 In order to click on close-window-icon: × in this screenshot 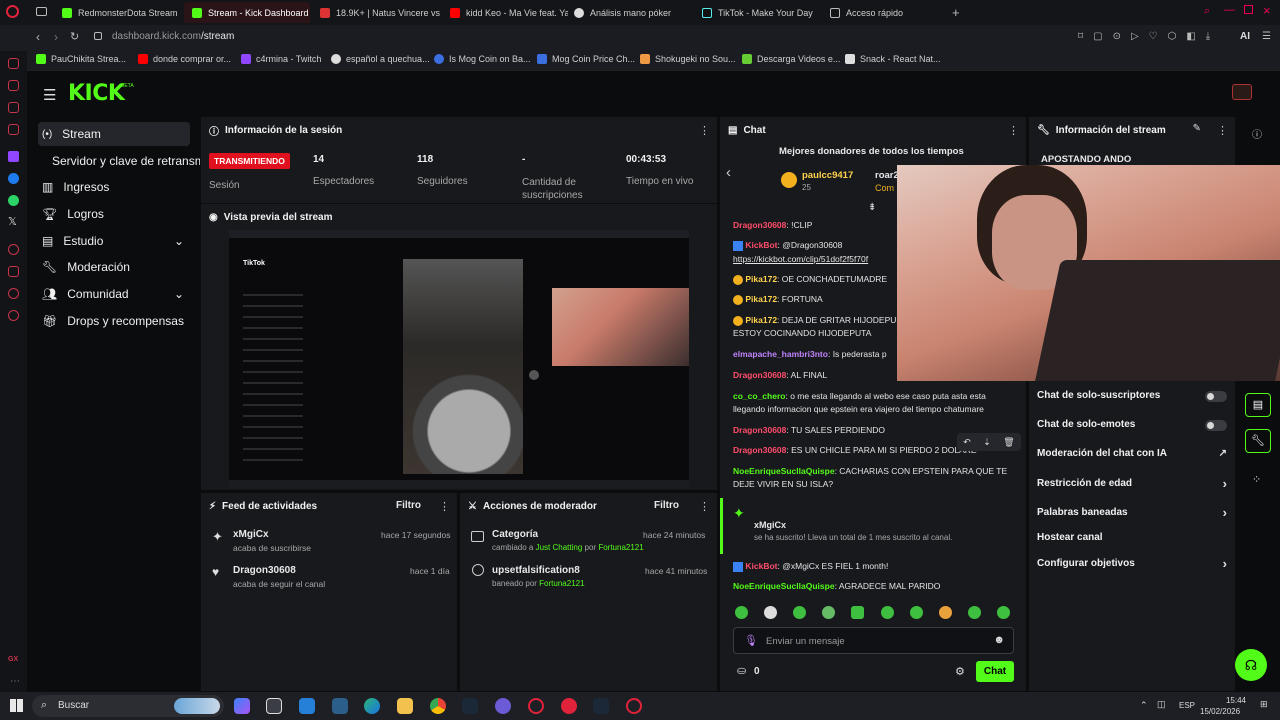, I will do `click(1267, 10)`.